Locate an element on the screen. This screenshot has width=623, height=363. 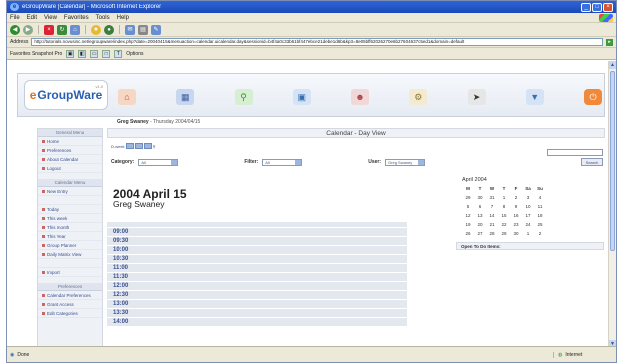
window-capture-icon: ▭ is located at coordinates (94, 53).